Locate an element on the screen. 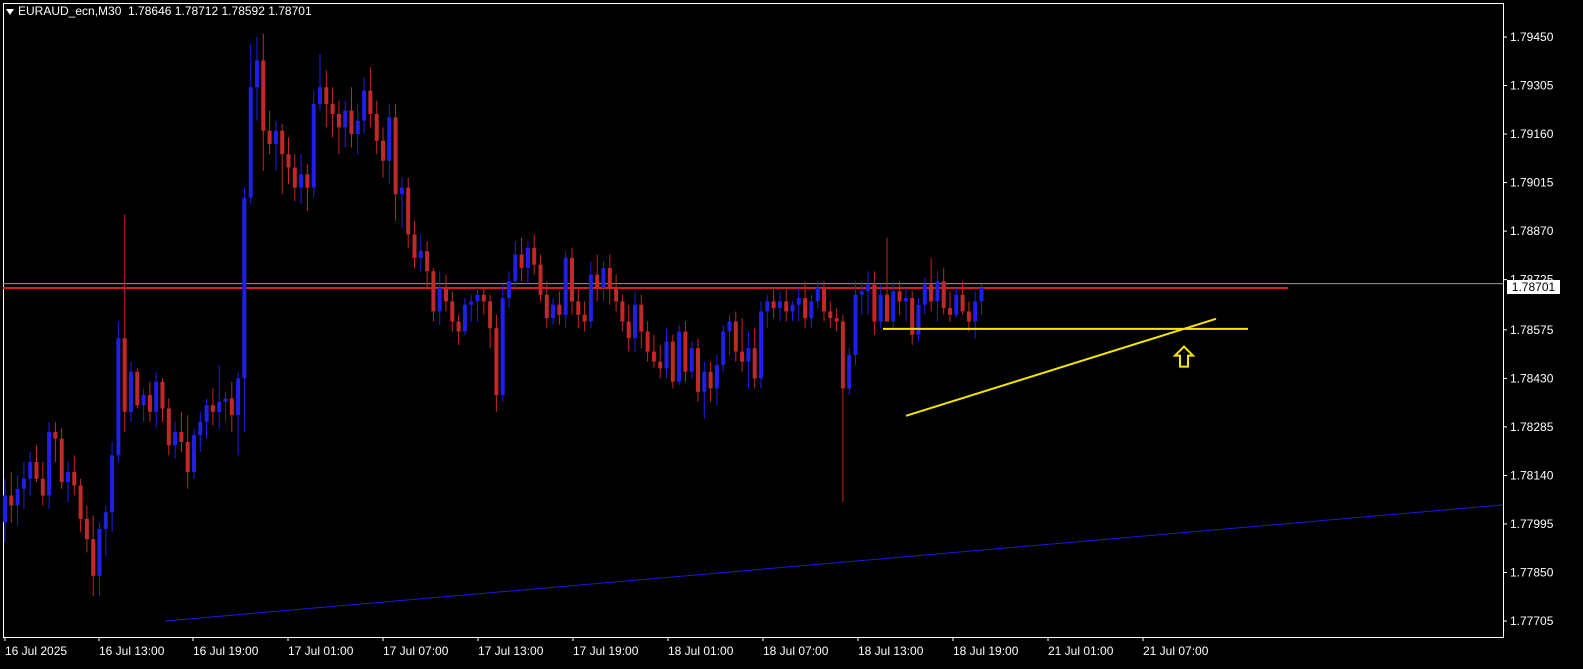 The height and width of the screenshot is (669, 1583). current-price-tag: 1.78701 is located at coordinates (1533, 287).